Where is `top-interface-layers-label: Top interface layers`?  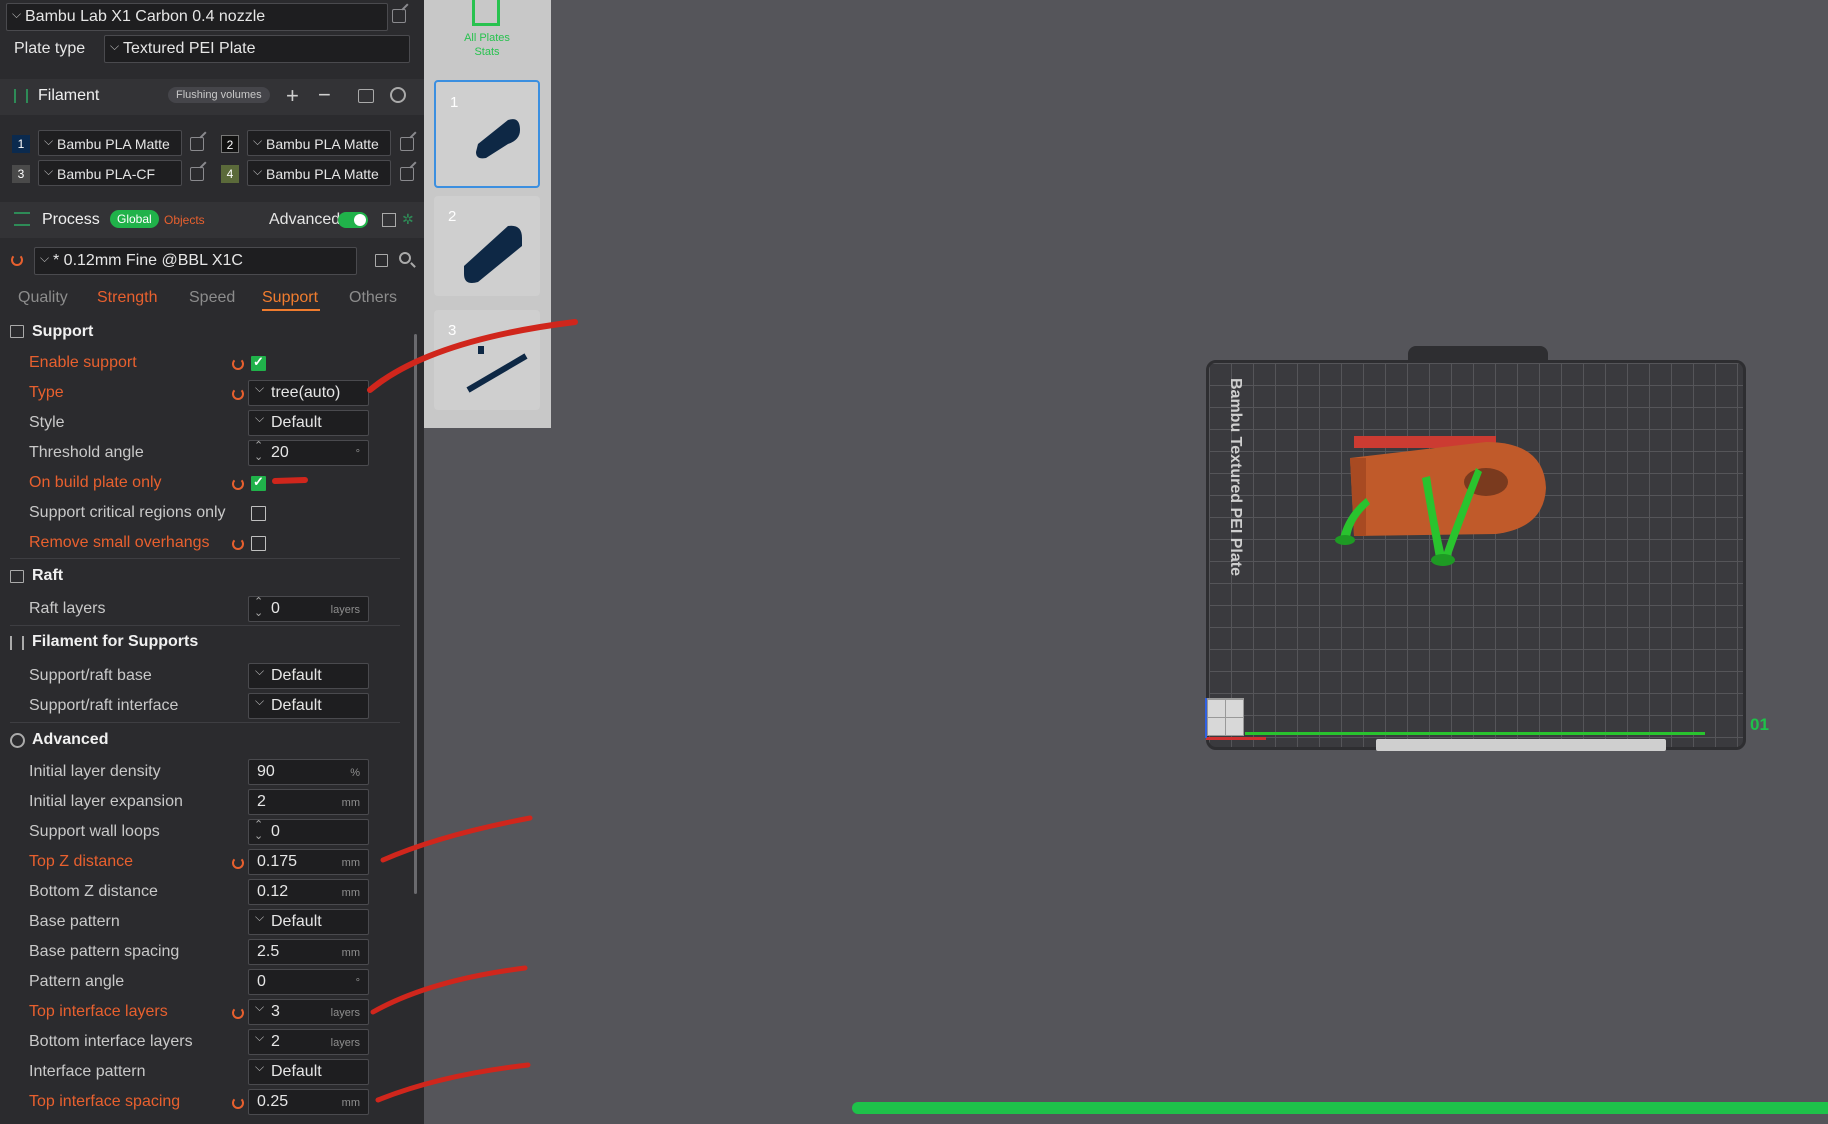 top-interface-layers-label: Top interface layers is located at coordinates (98, 1011).